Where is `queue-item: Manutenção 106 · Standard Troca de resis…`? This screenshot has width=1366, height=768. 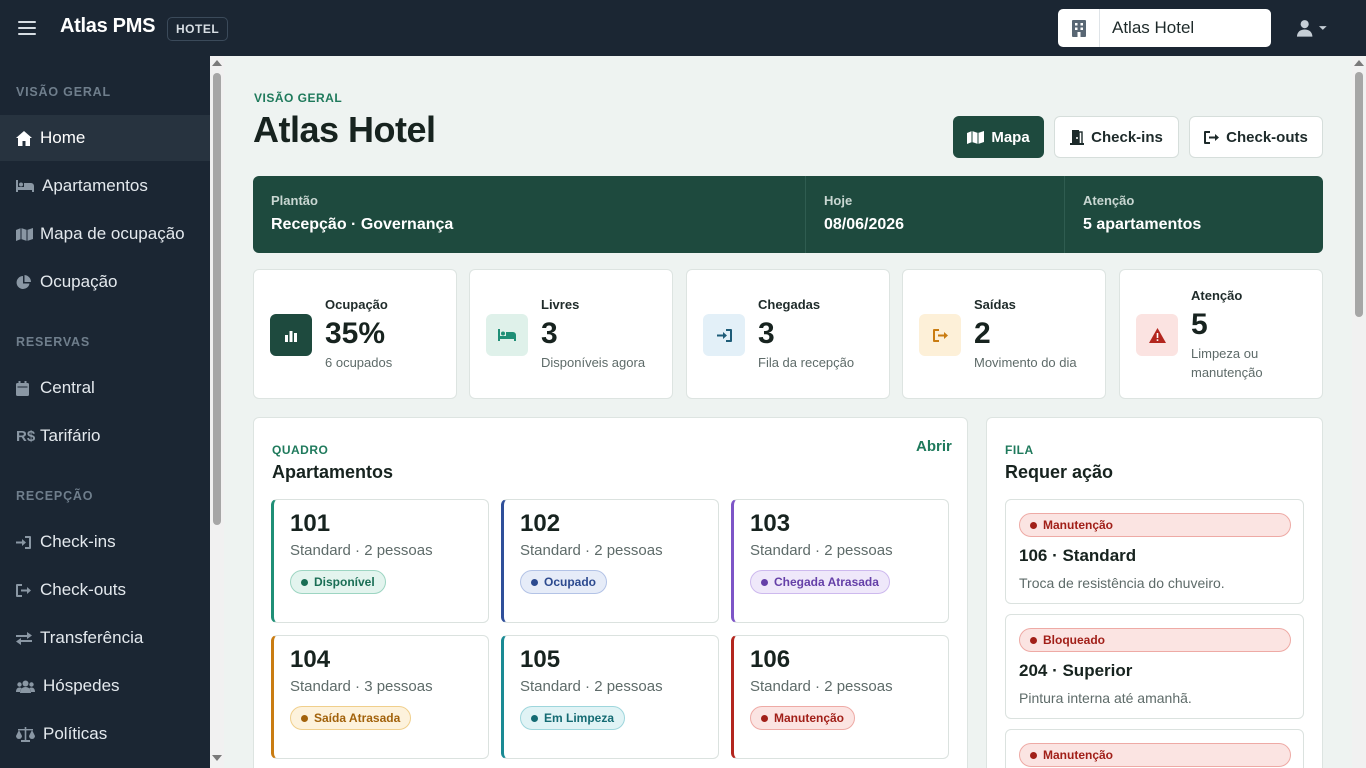 queue-item: Manutenção 106 · Standard Troca de resis… is located at coordinates (1154, 551).